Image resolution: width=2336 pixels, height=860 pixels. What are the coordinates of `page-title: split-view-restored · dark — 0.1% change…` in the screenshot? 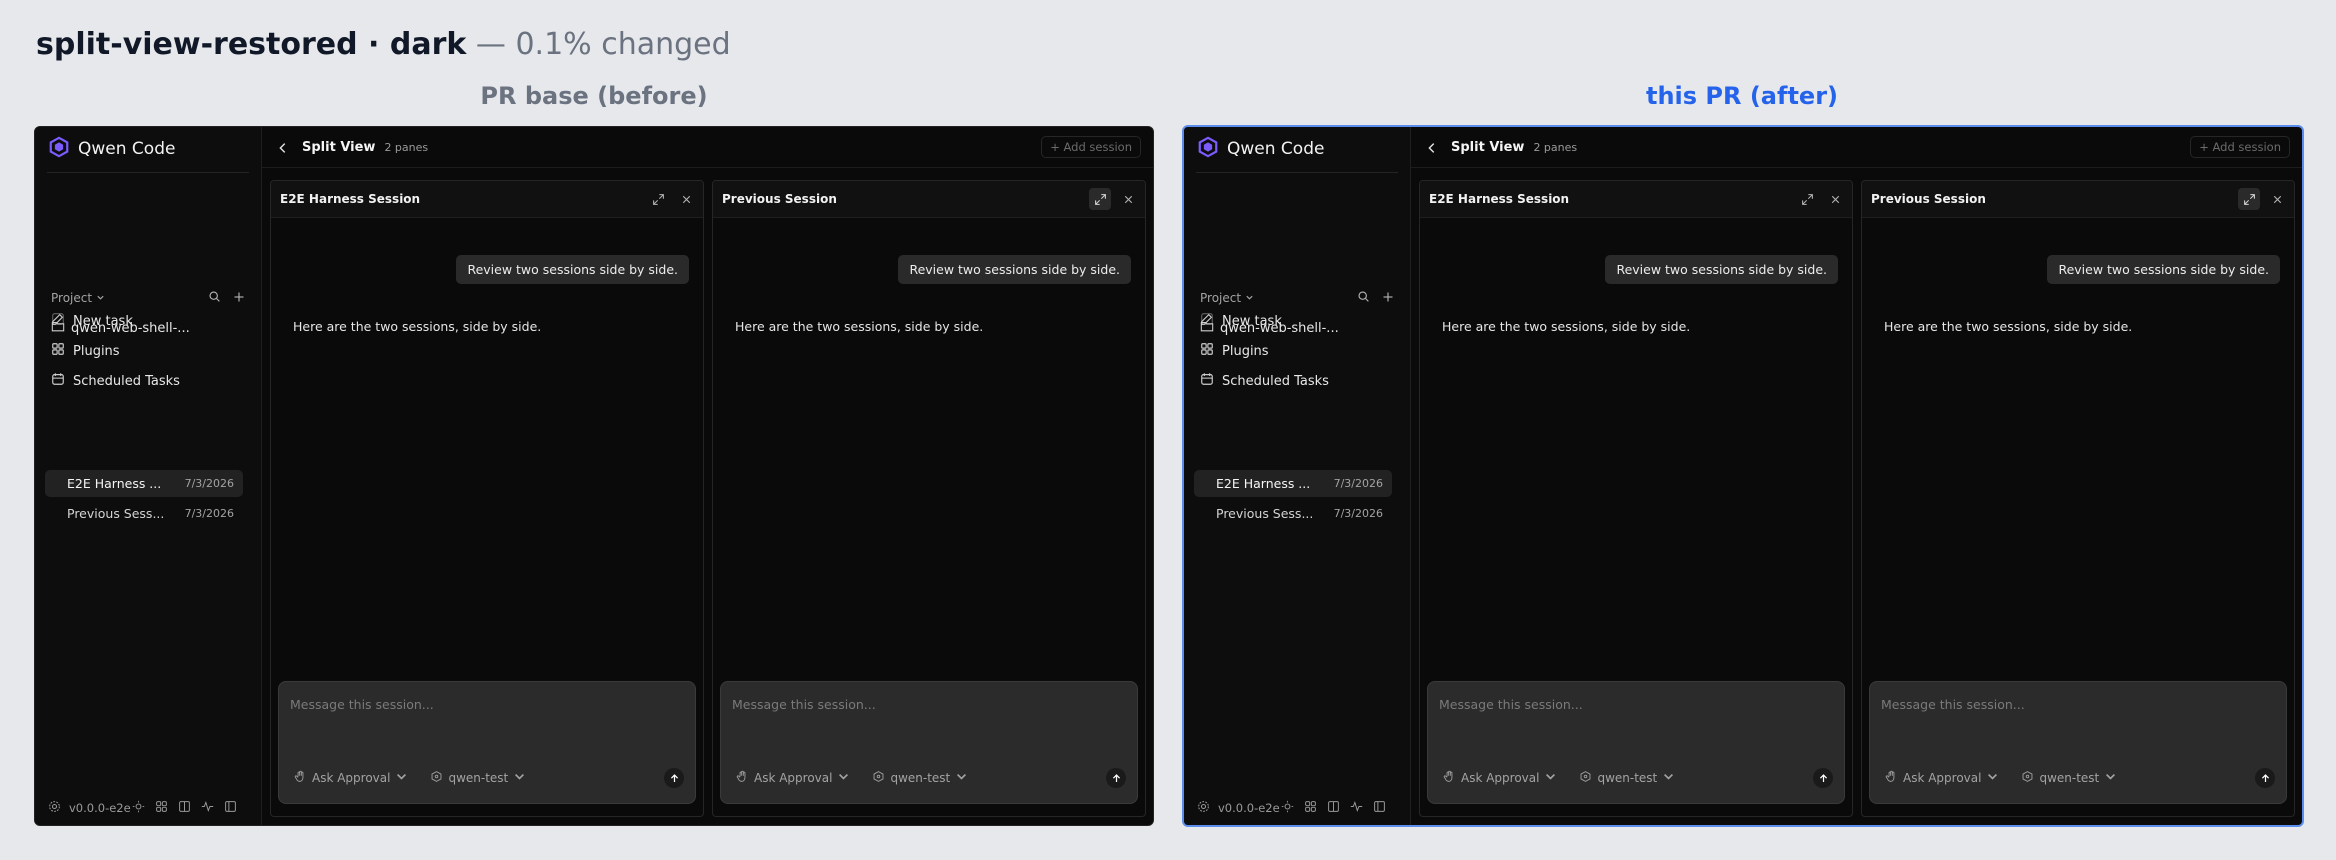 It's located at (383, 44).